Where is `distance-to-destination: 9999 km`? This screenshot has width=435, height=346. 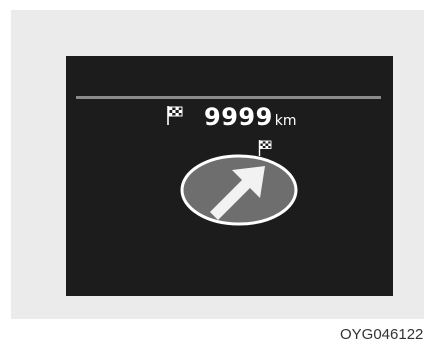 distance-to-destination: 9999 km is located at coordinates (250, 117).